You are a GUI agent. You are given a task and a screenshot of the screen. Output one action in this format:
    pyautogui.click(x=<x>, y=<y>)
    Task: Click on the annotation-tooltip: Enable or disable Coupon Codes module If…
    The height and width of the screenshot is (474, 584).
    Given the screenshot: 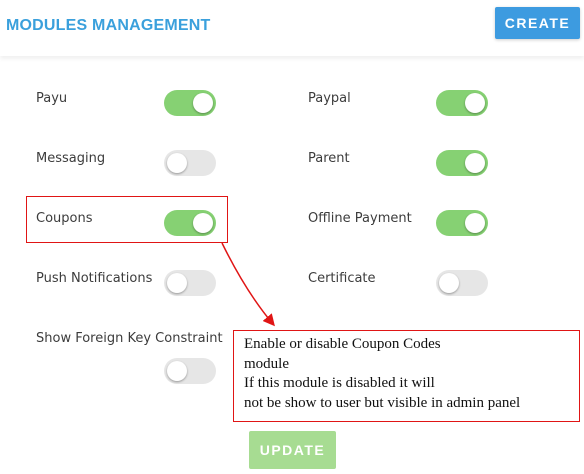 What is the action you would take?
    pyautogui.click(x=406, y=376)
    